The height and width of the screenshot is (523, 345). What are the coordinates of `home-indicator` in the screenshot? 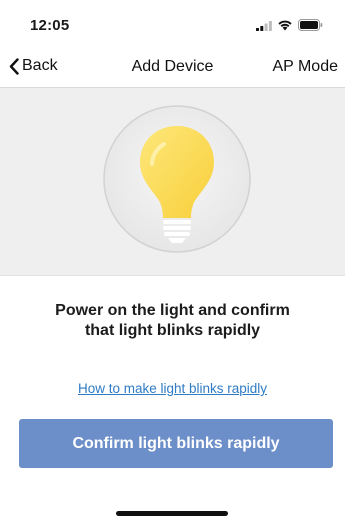 It's located at (172, 513).